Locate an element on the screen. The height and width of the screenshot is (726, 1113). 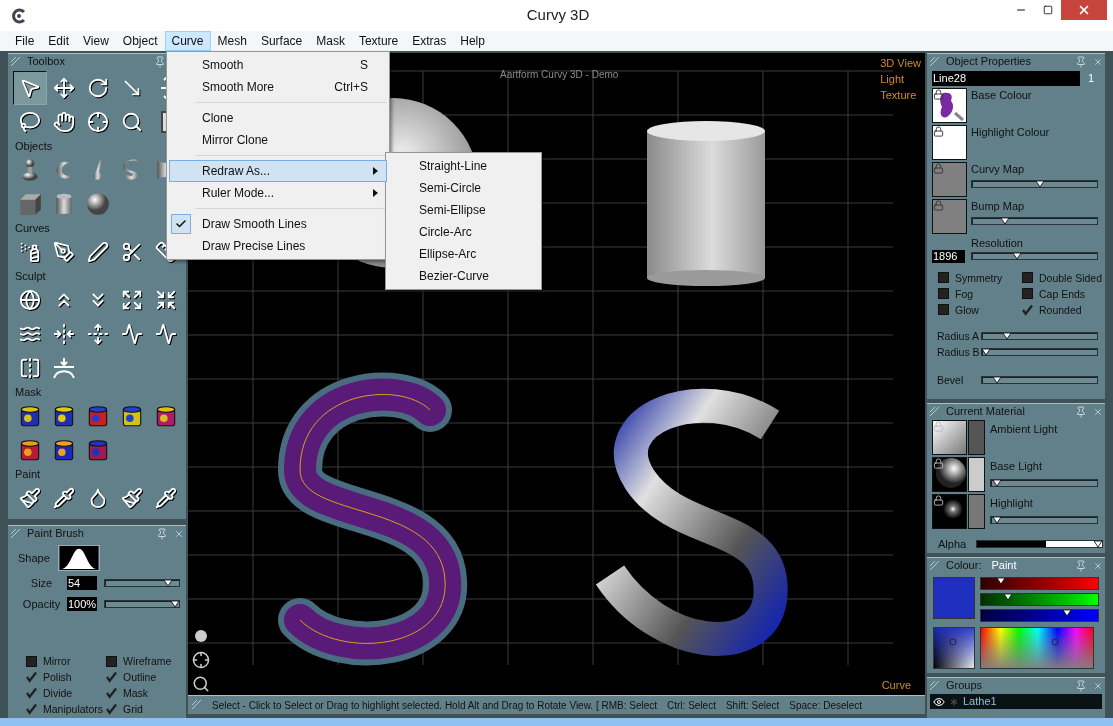
object-count: 1 is located at coordinates (1091, 78).